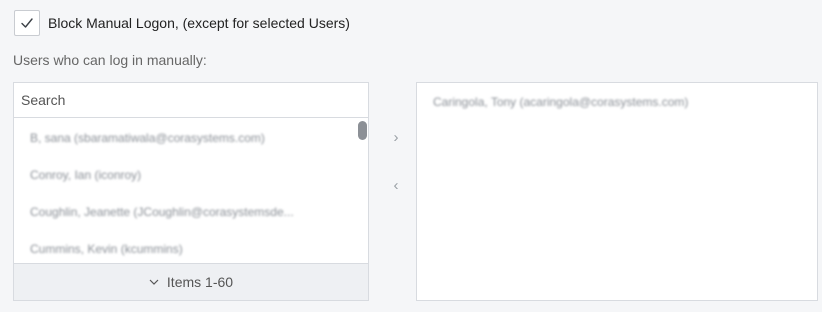 The image size is (822, 312). I want to click on checkmark-icon, so click(27, 23).